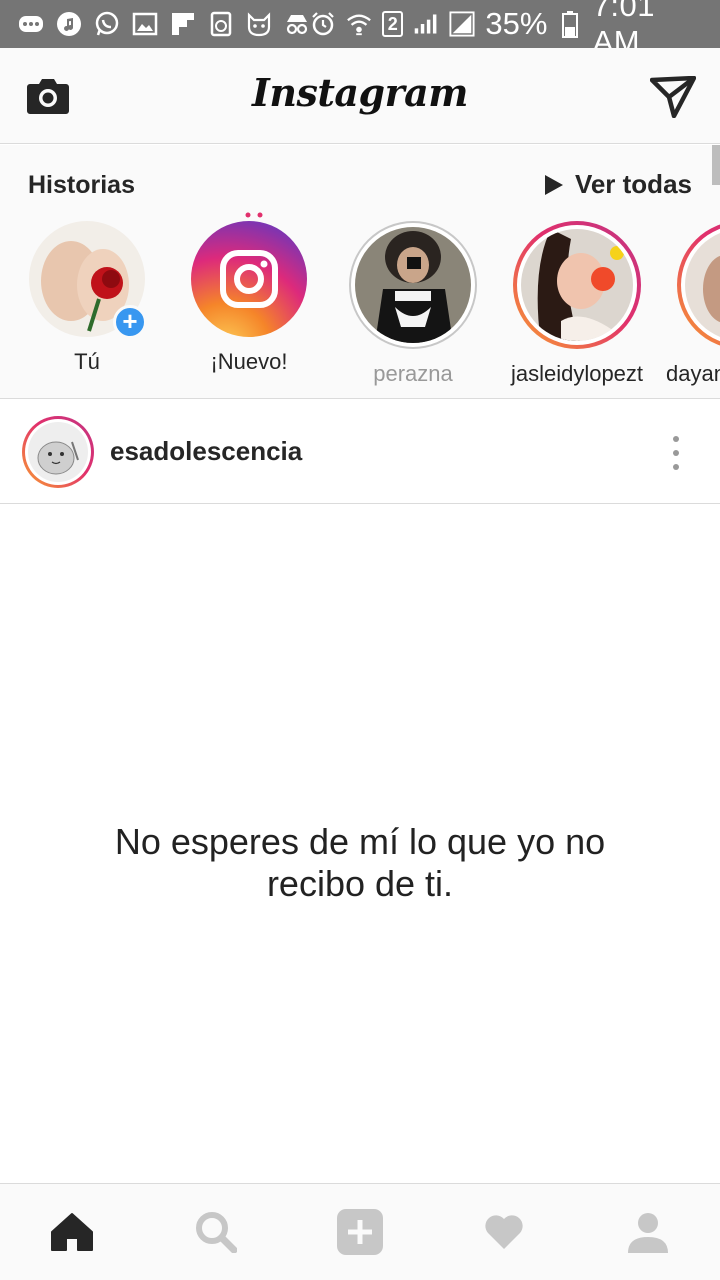  Describe the element at coordinates (360, 92) in the screenshot. I see `instagram-logo: Instagram` at that location.